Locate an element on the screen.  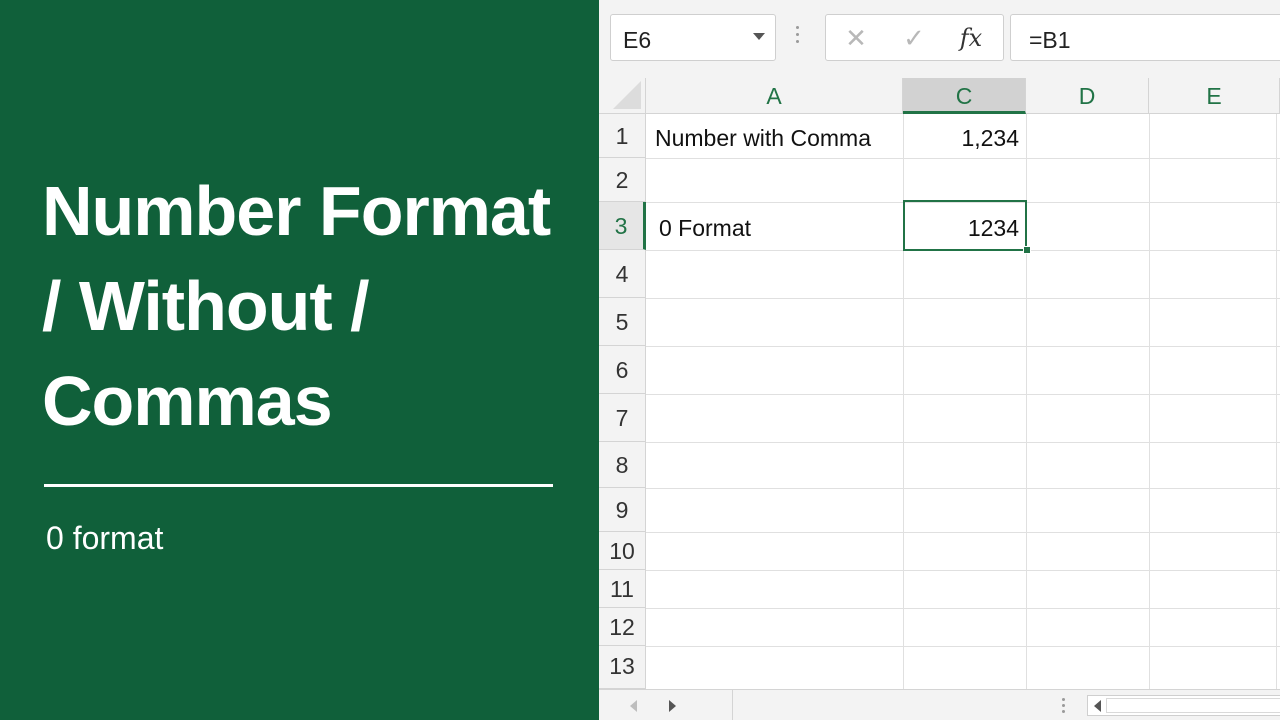
scroll-tabs-left-icon is located at coordinates (633, 706).